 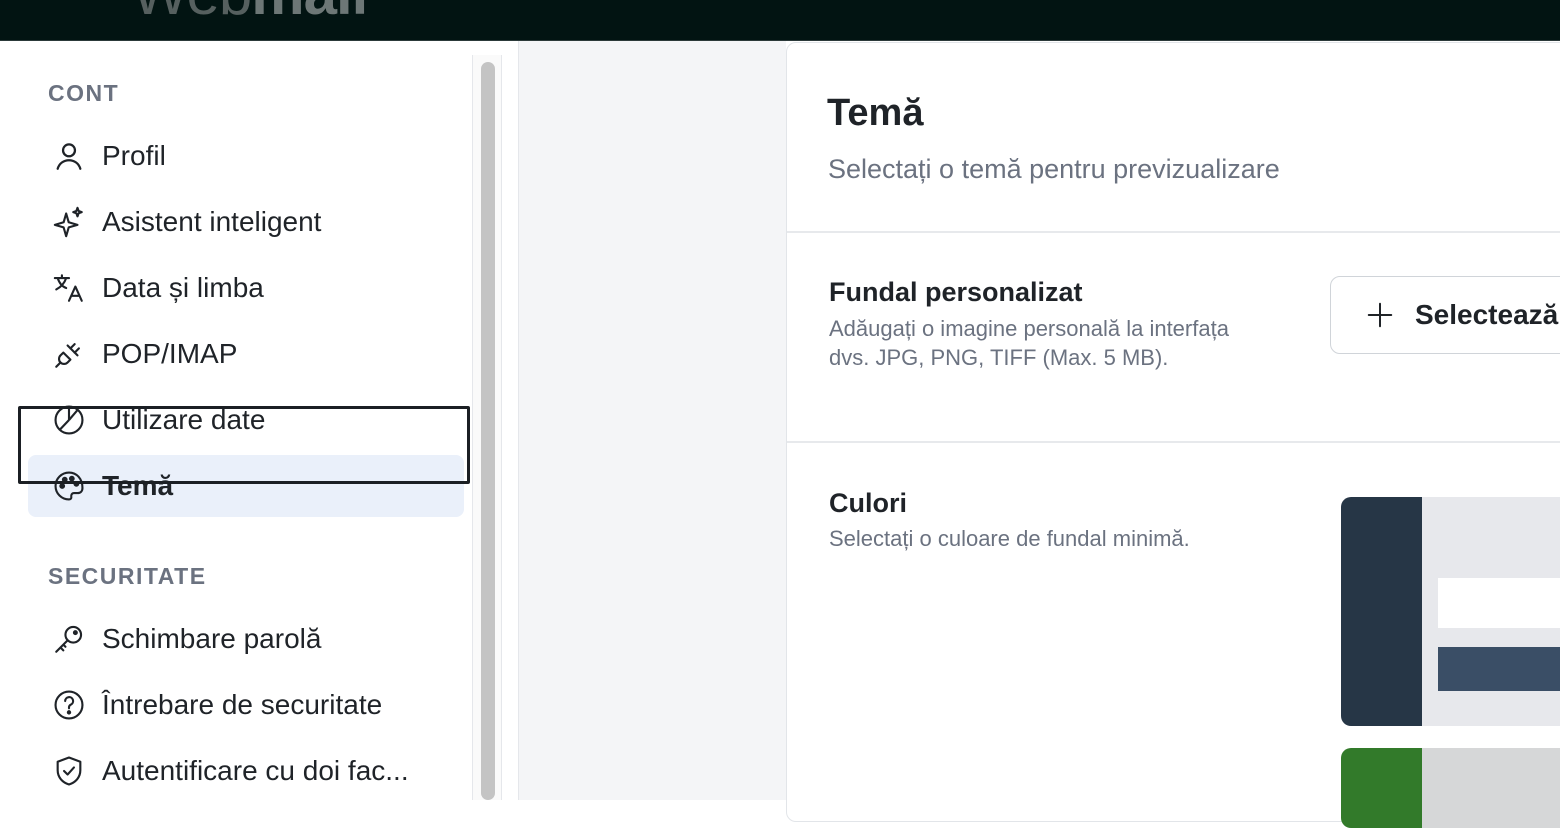 I want to click on sidebar-item-label: Întrebare de securitate, so click(x=242, y=704).